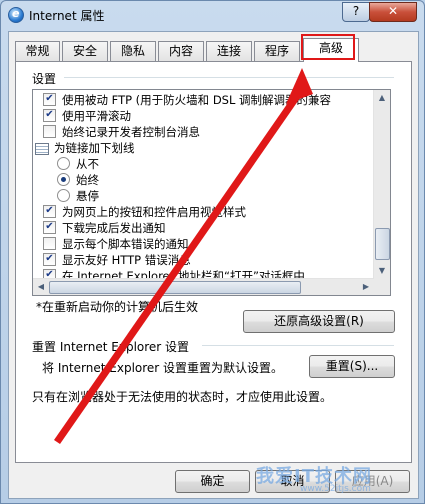 The image size is (425, 504). What do you see at coordinates (381, 184) in the screenshot?
I see `vertical-scrollbar: ▲ ▼` at bounding box center [381, 184].